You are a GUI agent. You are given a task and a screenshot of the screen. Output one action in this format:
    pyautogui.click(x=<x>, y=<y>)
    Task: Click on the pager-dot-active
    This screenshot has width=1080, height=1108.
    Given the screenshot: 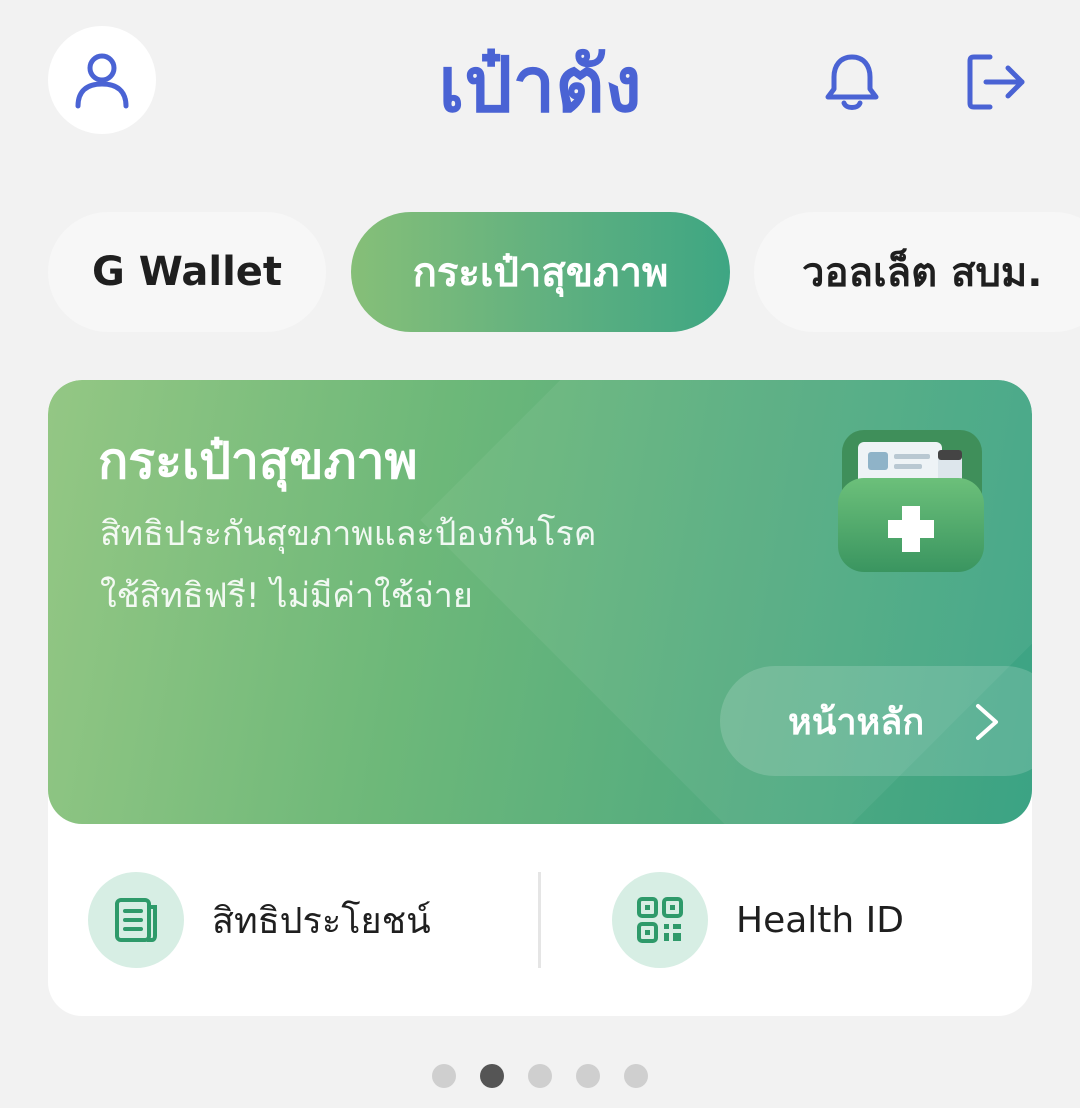 What is the action you would take?
    pyautogui.click(x=492, y=1076)
    